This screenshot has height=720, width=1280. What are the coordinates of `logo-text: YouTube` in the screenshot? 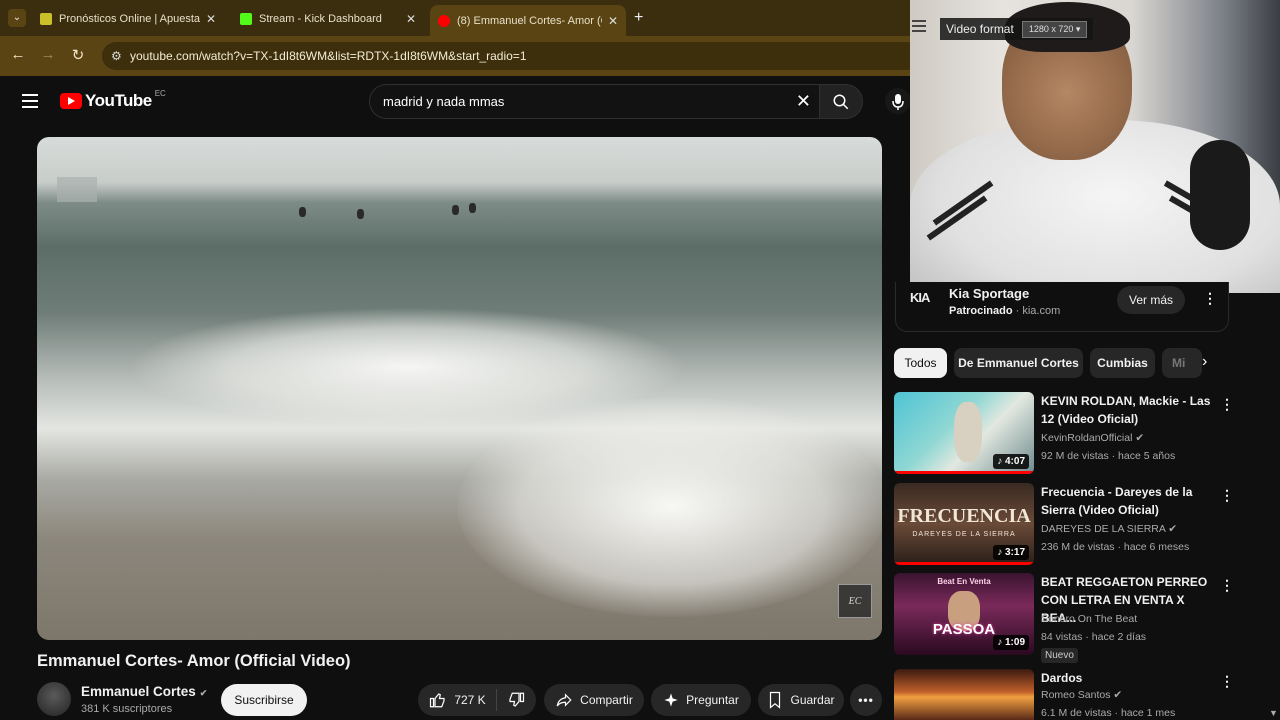 It's located at (118, 100).